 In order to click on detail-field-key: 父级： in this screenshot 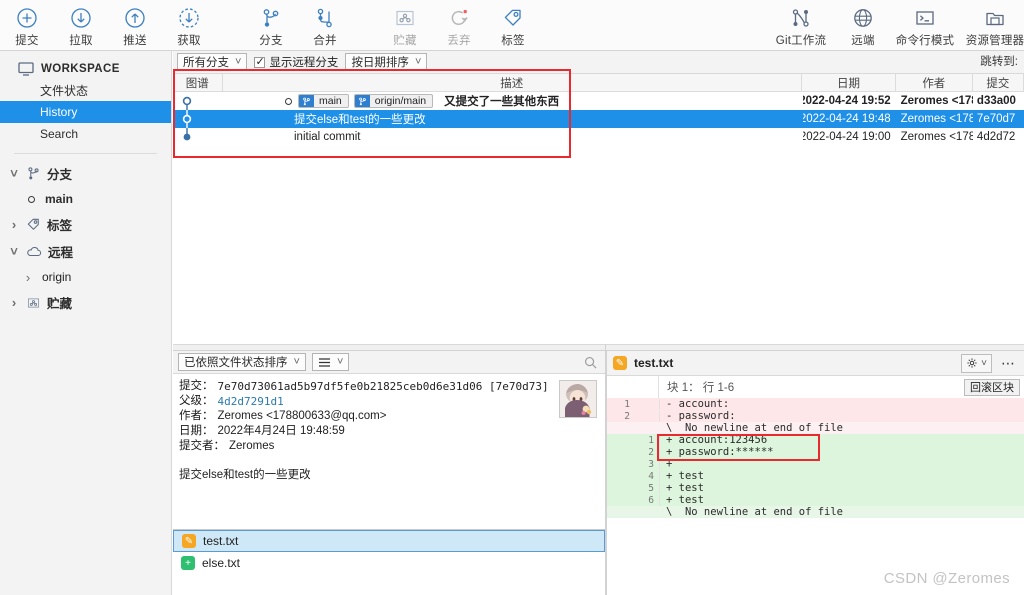, I will do `click(196, 401)`.